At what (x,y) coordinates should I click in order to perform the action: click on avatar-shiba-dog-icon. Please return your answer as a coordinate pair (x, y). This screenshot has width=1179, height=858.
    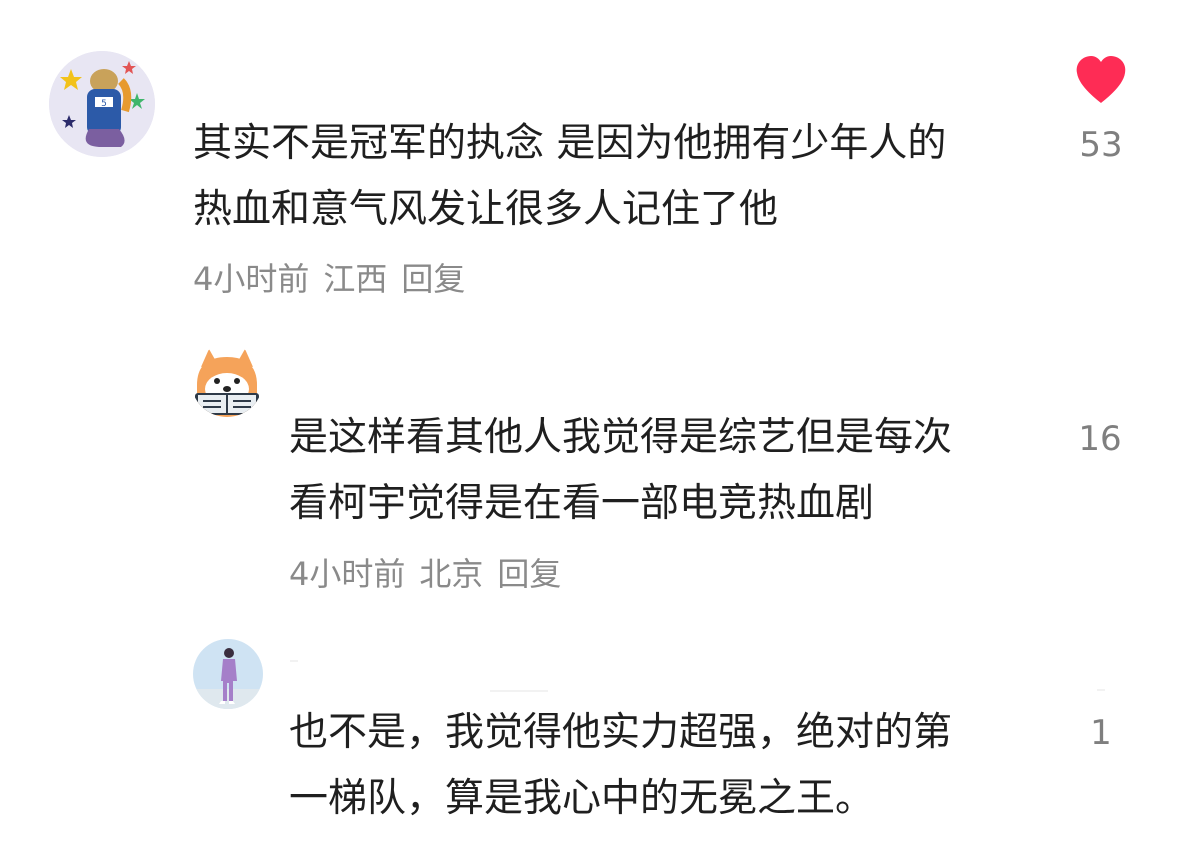
    Looking at the image, I should click on (227, 381).